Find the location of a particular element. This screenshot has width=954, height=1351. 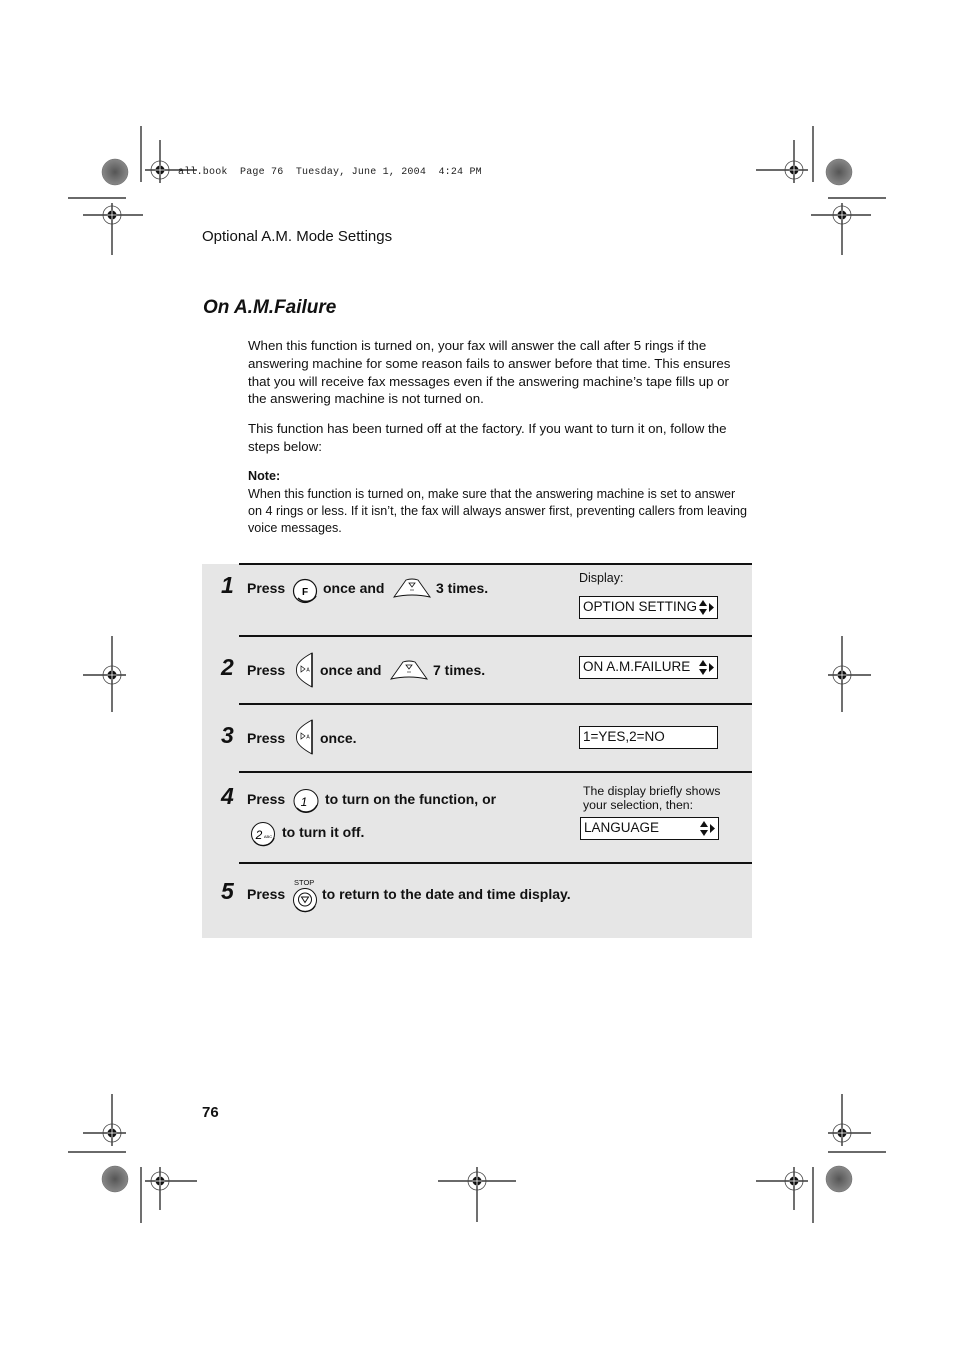

crop-mark-top-left is located at coordinates (132, 190).